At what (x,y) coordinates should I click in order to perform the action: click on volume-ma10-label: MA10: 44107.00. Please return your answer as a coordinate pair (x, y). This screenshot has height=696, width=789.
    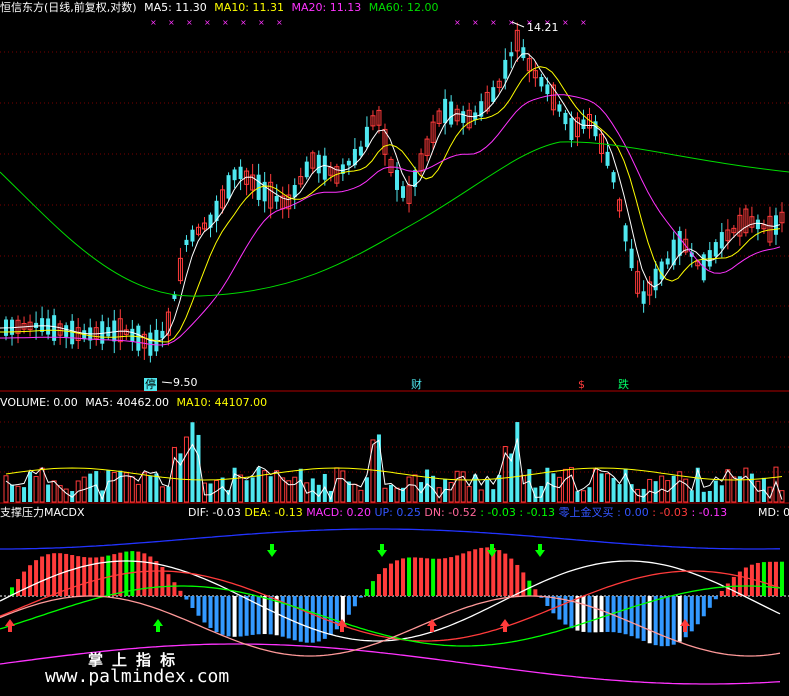
    Looking at the image, I should click on (222, 402).